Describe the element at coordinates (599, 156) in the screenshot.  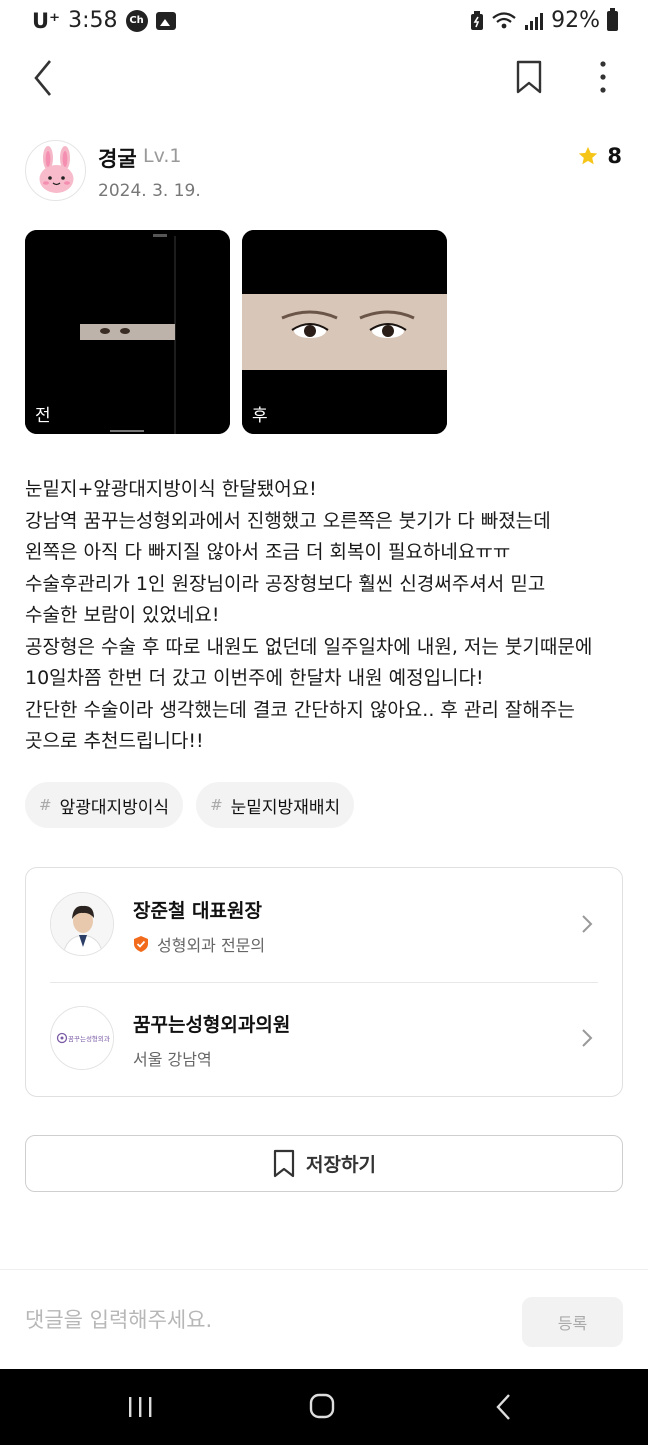
I see `rating: 8` at that location.